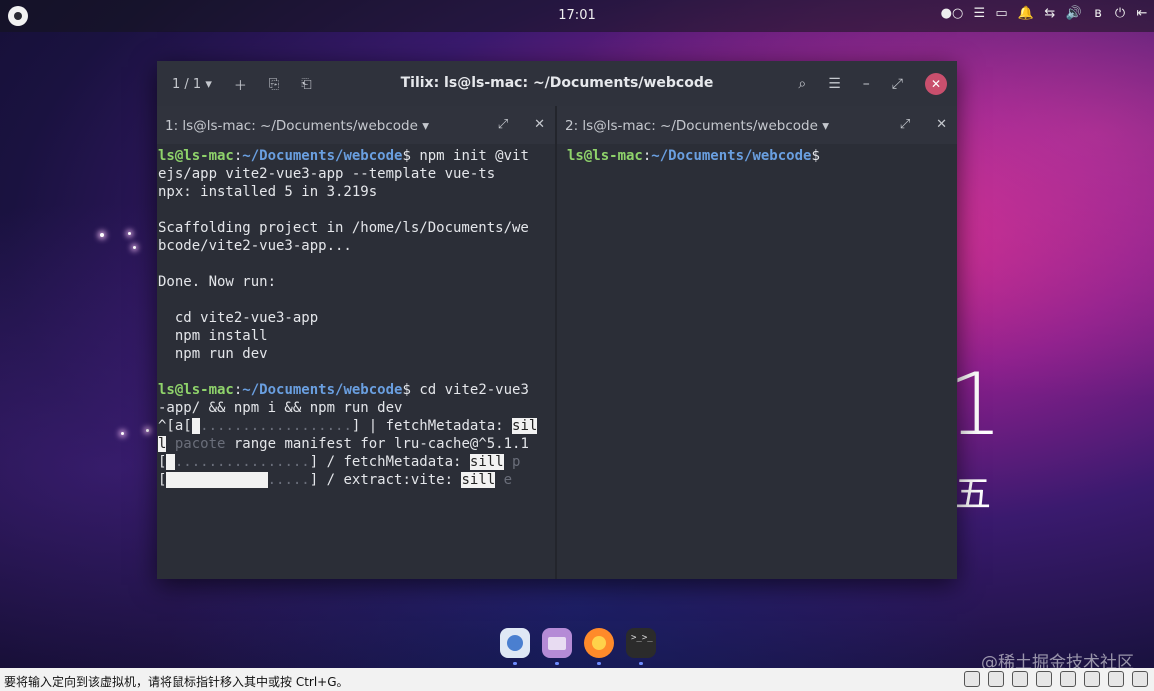 Image resolution: width=1154 pixels, height=691 pixels. What do you see at coordinates (1120, 13) in the screenshot?
I see `power-icon: ⏻` at bounding box center [1120, 13].